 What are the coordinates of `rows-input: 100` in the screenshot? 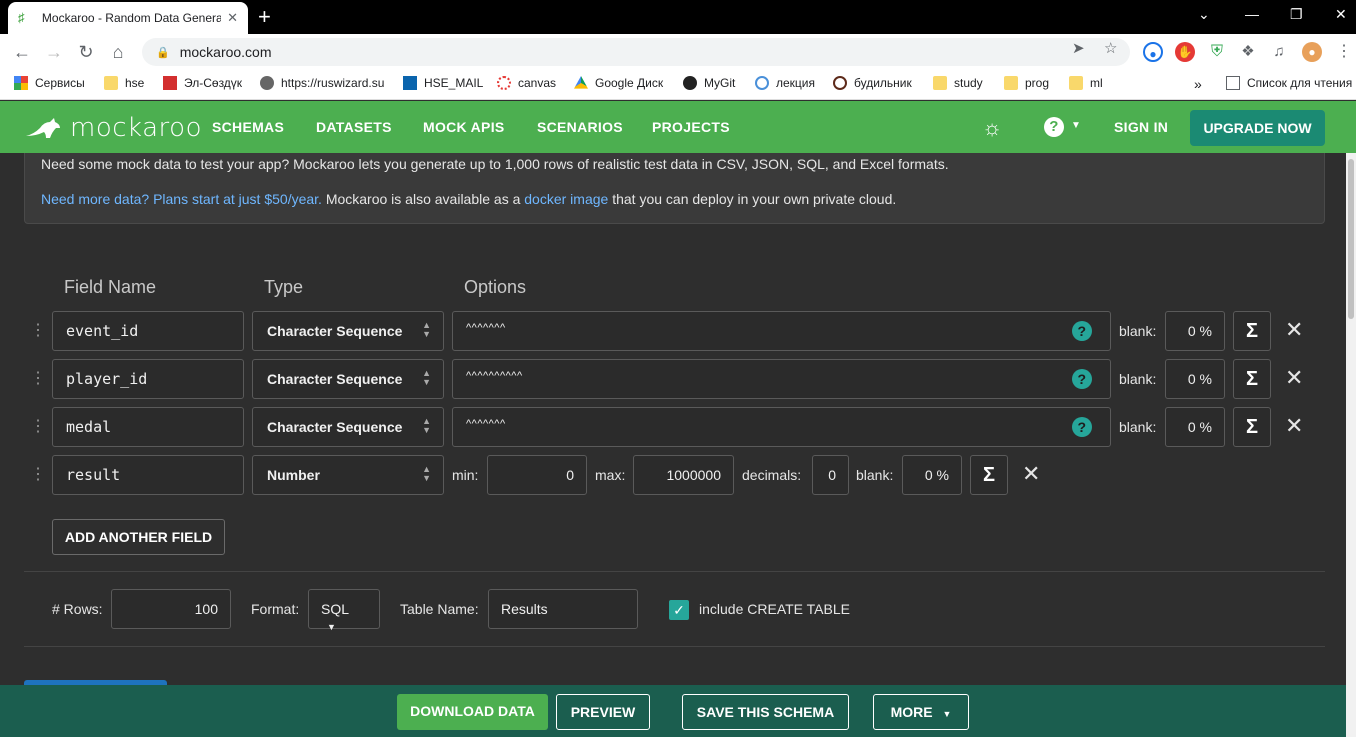 It's located at (171, 609).